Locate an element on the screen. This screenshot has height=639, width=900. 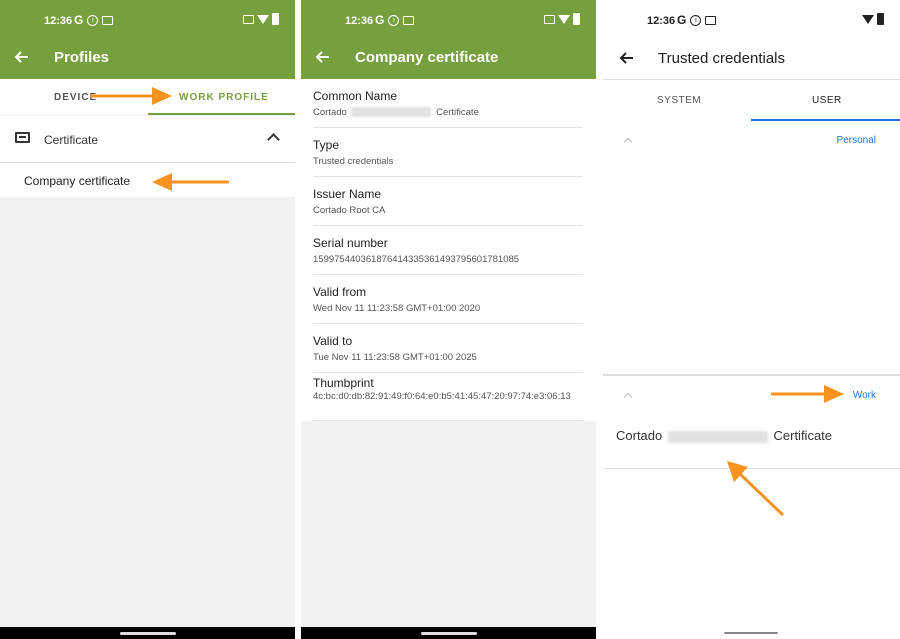
field-common-name: Common Name Cortado Certificate is located at coordinates (448, 108).